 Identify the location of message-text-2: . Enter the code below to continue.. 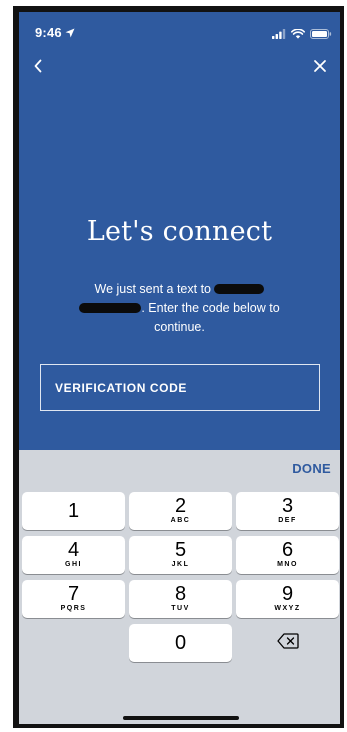
(210, 317).